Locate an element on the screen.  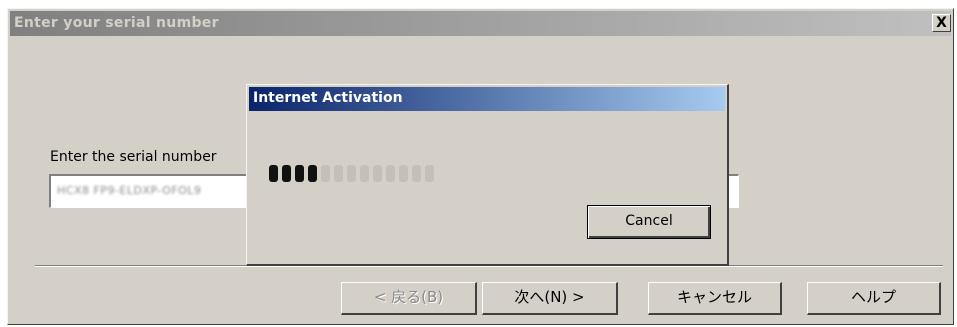
next-button: 次へ(N) > is located at coordinates (550, 298).